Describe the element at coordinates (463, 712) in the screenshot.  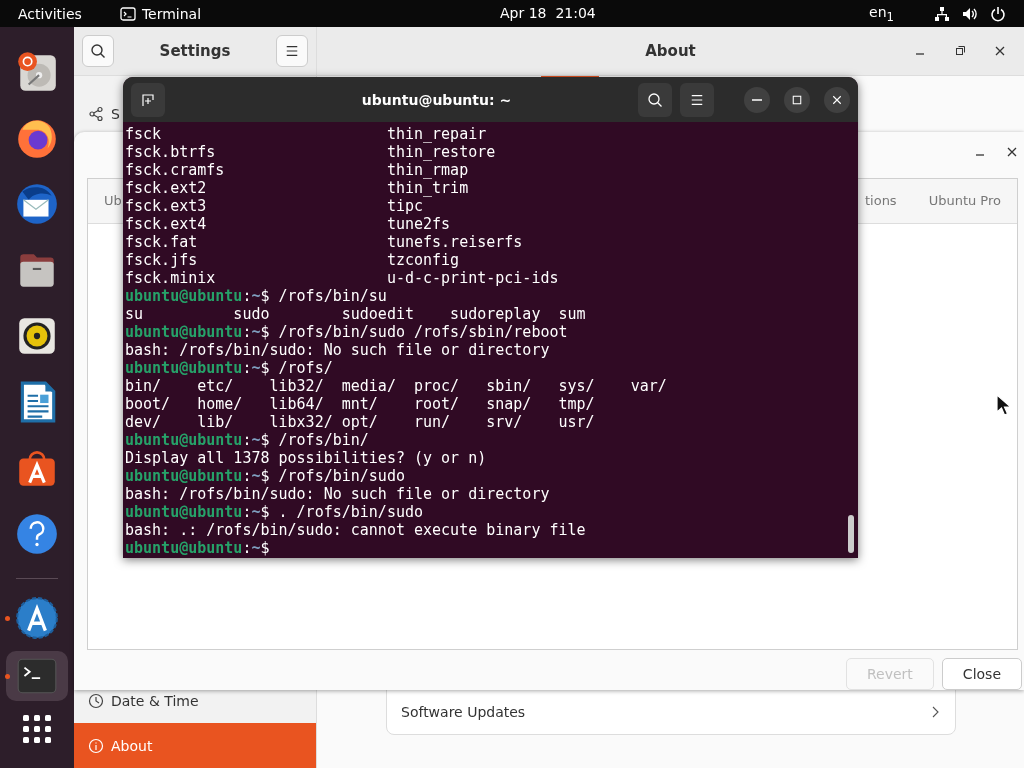
I see `row-label: Software Updates` at that location.